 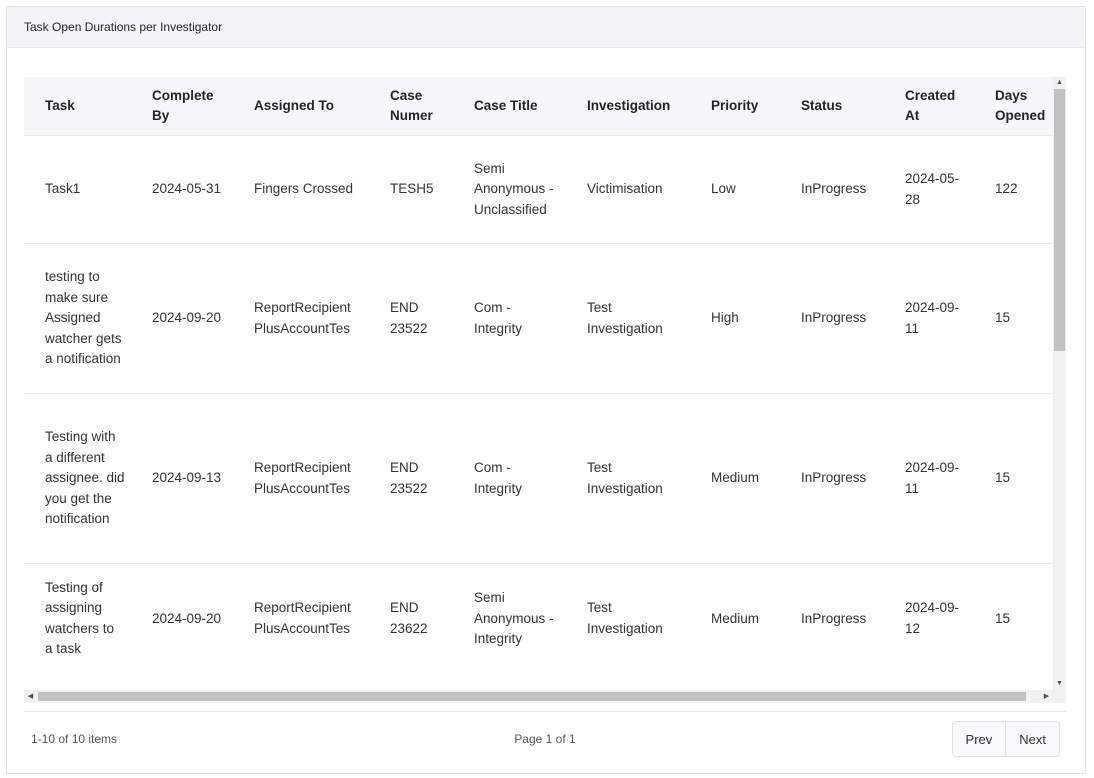 What do you see at coordinates (628, 106) in the screenshot?
I see `header-investigation: Investigation` at bounding box center [628, 106].